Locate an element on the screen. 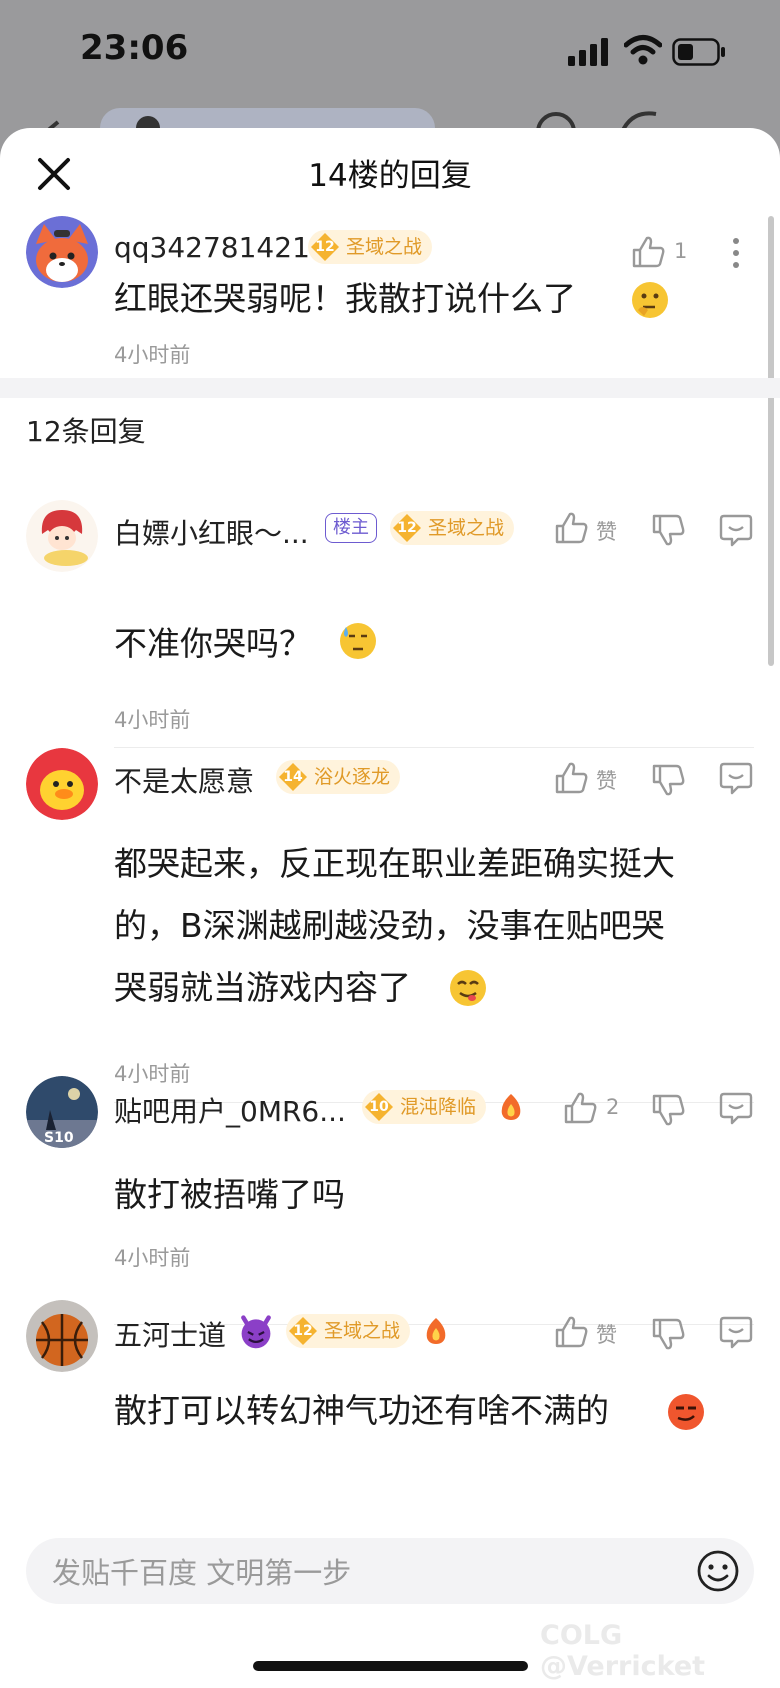 The width and height of the screenshot is (780, 1688). sheet-header: 14楼的回复 is located at coordinates (390, 173).